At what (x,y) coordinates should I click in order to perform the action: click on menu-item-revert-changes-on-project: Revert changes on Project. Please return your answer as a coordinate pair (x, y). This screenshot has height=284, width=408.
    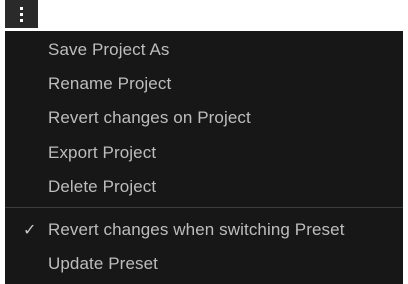
    Looking at the image, I should click on (204, 117).